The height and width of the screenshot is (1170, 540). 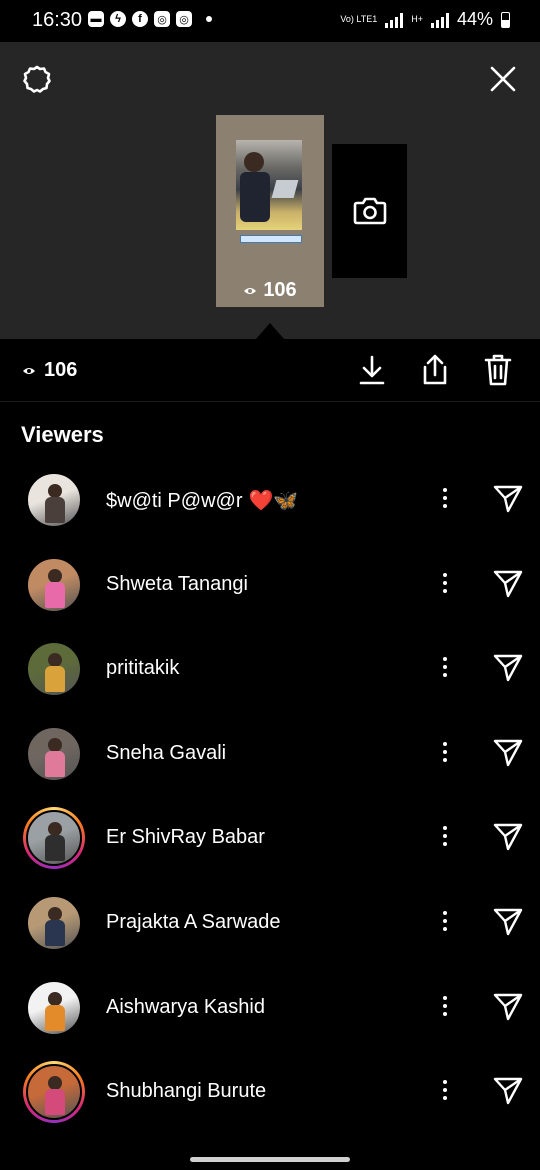 I want to click on delete-icon, so click(x=498, y=370).